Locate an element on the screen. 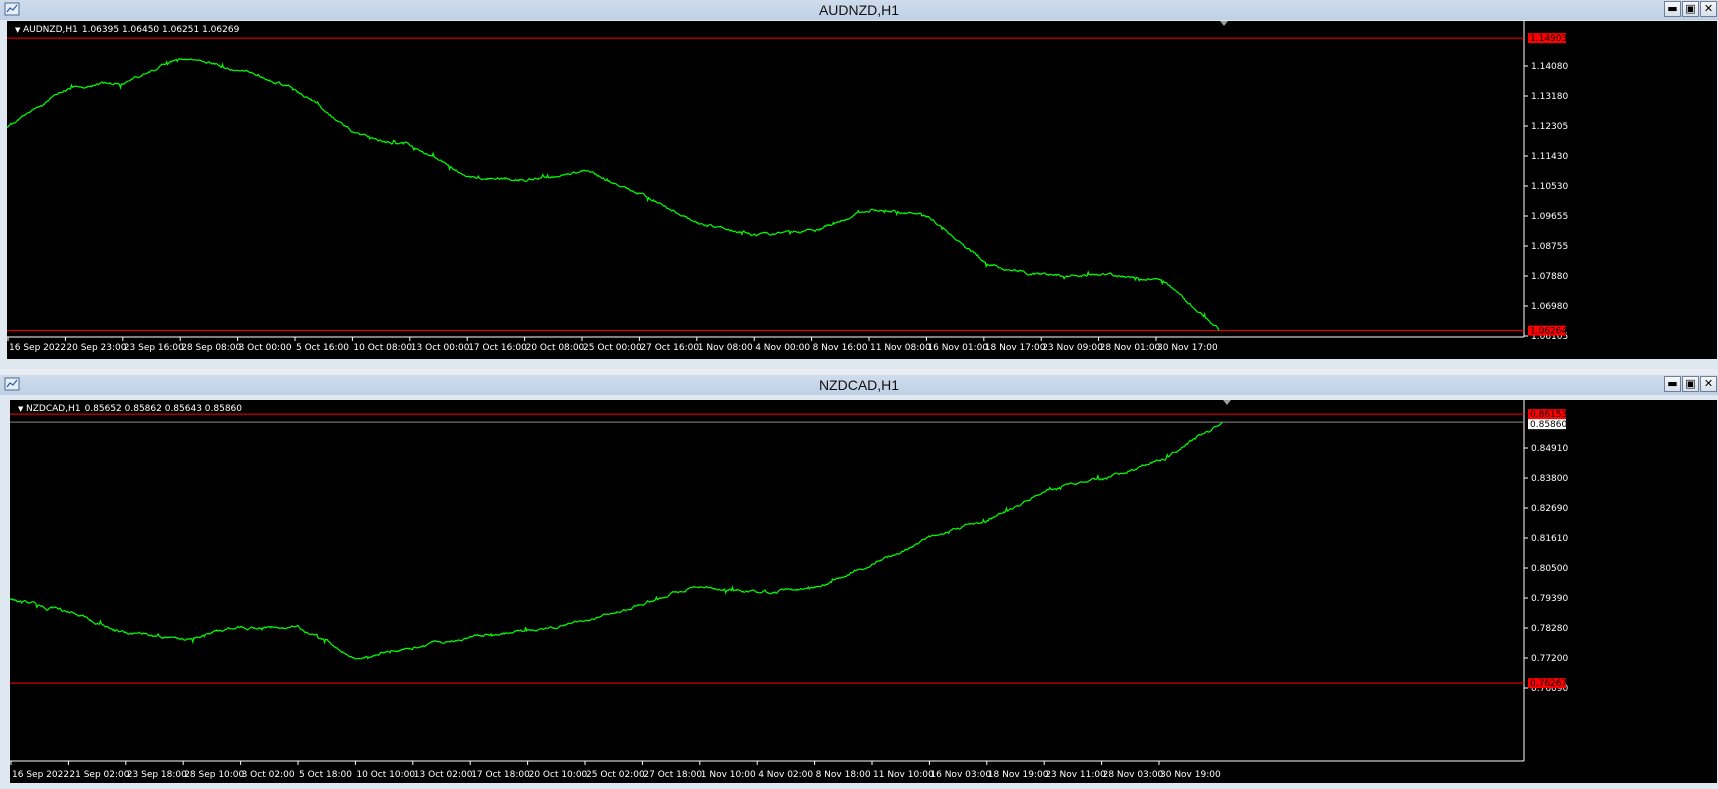  high-price-label: 0.86153 is located at coordinates (1548, 415).